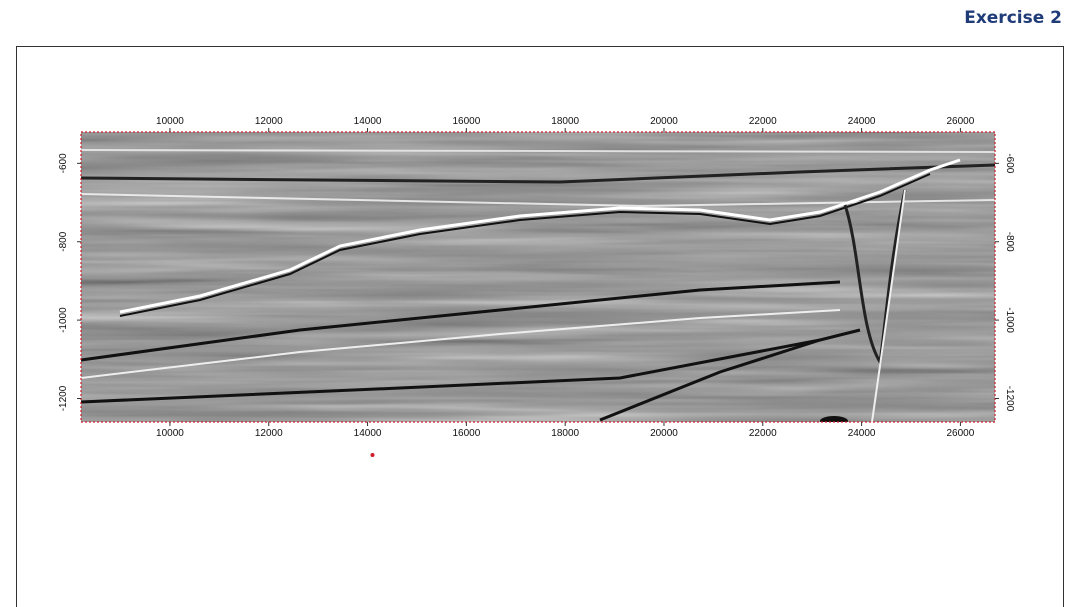  Describe the element at coordinates (1009, 163) in the screenshot. I see `y-tick-label-right: -600` at that location.